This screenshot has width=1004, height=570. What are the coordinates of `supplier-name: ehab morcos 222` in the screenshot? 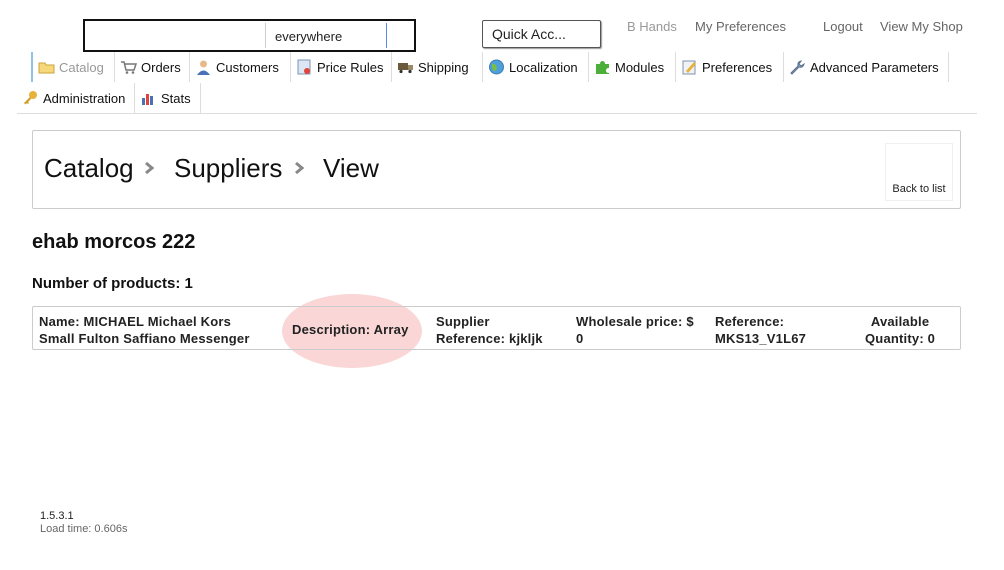 It's located at (114, 242).